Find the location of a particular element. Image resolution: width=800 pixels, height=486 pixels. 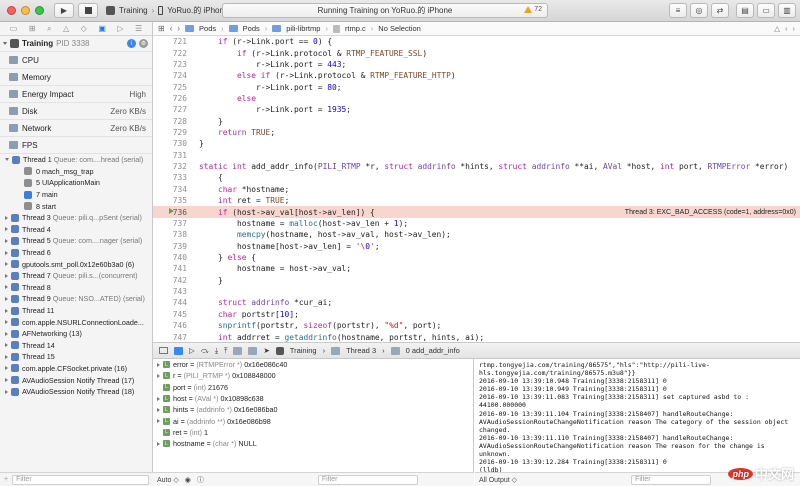

thread-row: Thread 11 is located at coordinates (76, 311).